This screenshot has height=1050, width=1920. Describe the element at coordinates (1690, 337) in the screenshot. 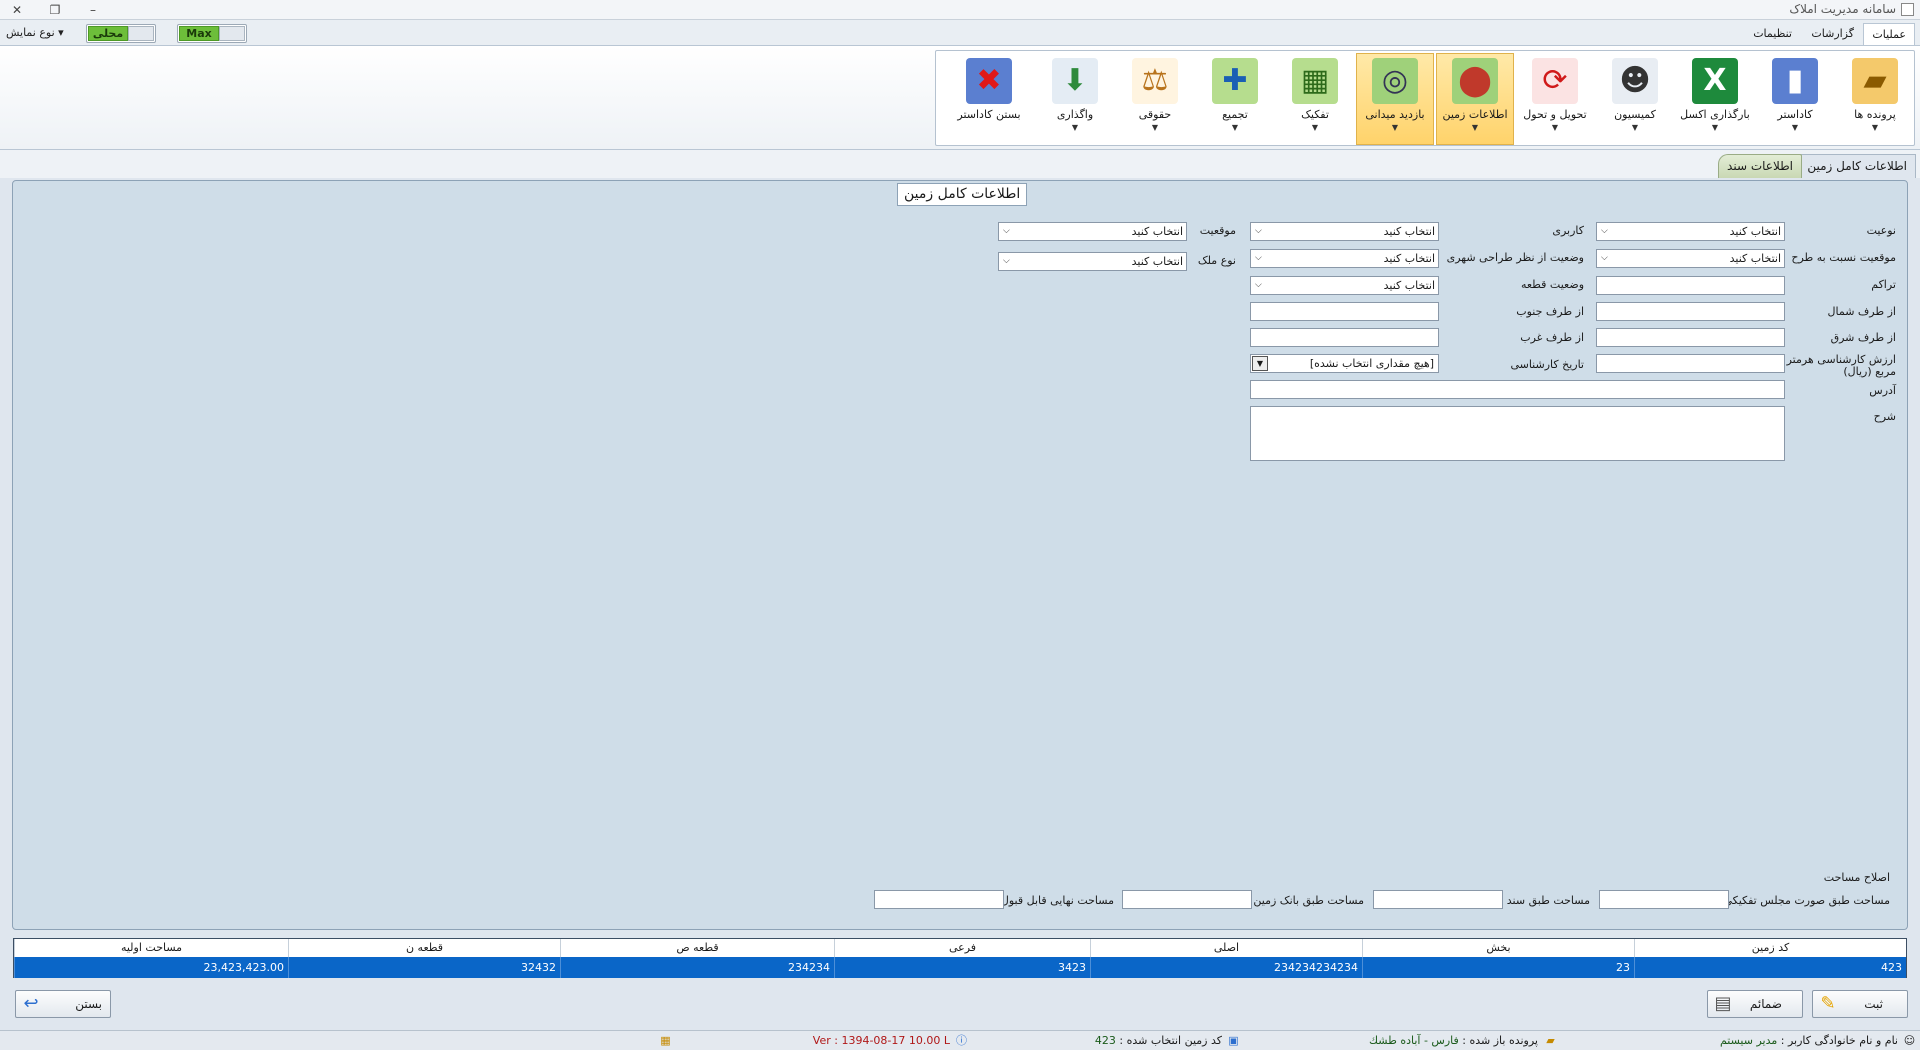

I see `east-input` at that location.